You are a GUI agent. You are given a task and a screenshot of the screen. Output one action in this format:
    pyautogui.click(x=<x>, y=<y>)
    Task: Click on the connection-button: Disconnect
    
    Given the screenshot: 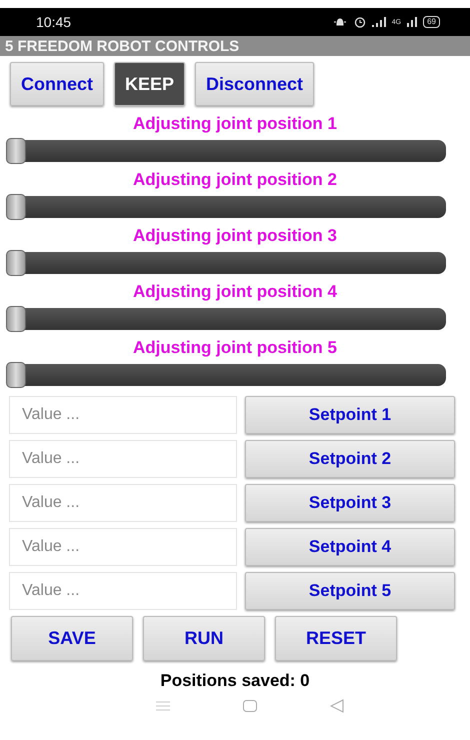 What is the action you would take?
    pyautogui.click(x=254, y=84)
    